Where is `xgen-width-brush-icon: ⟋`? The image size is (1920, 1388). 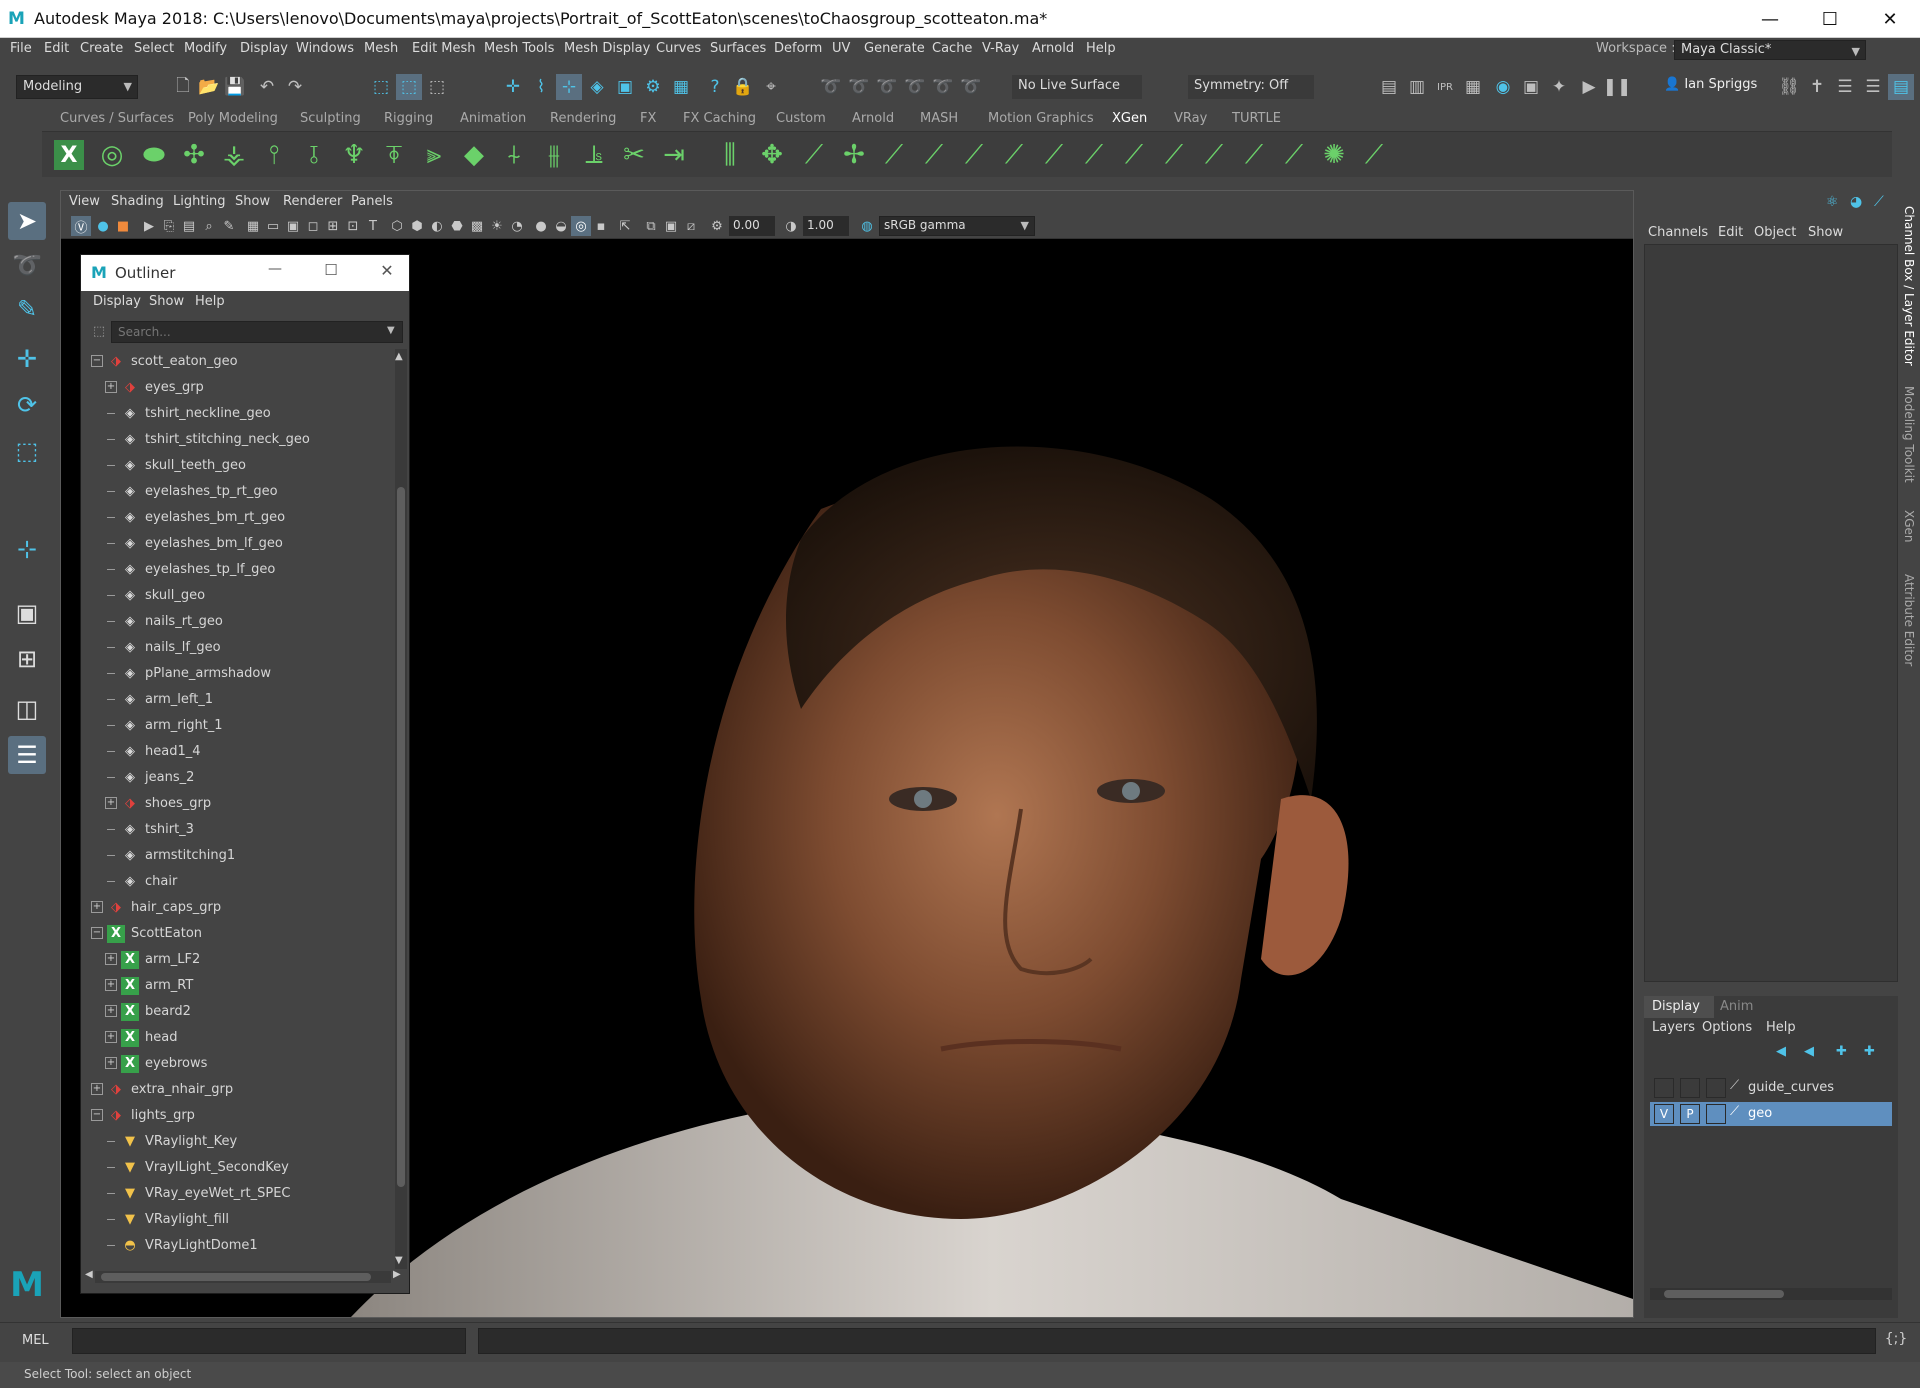
xgen-width-brush-icon: ⟋ is located at coordinates (1254, 155).